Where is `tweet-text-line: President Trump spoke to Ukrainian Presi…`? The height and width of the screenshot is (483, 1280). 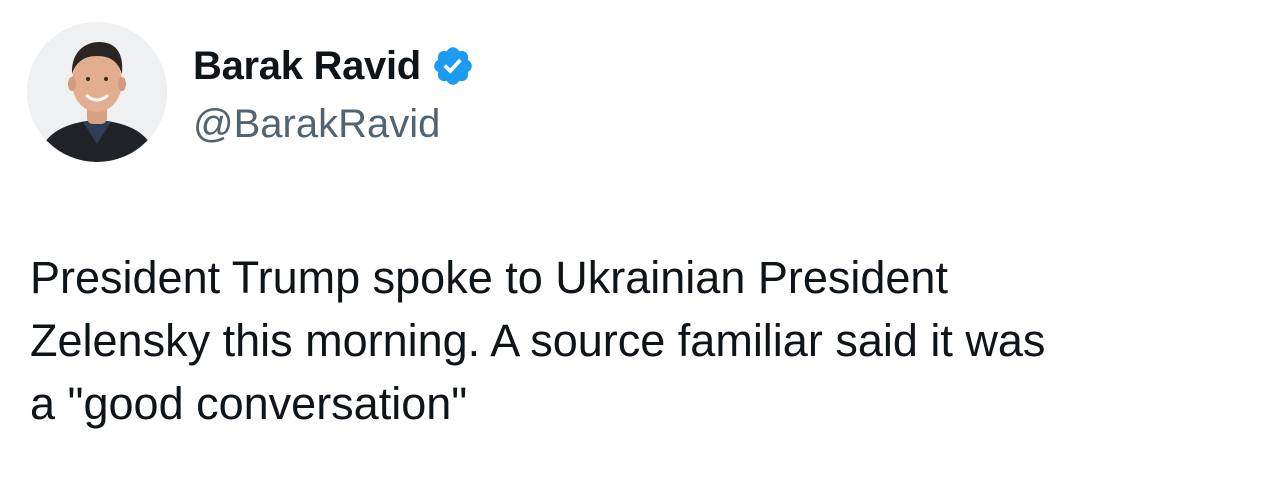 tweet-text-line: President Trump spoke to Ukrainian Presi… is located at coordinates (489, 277).